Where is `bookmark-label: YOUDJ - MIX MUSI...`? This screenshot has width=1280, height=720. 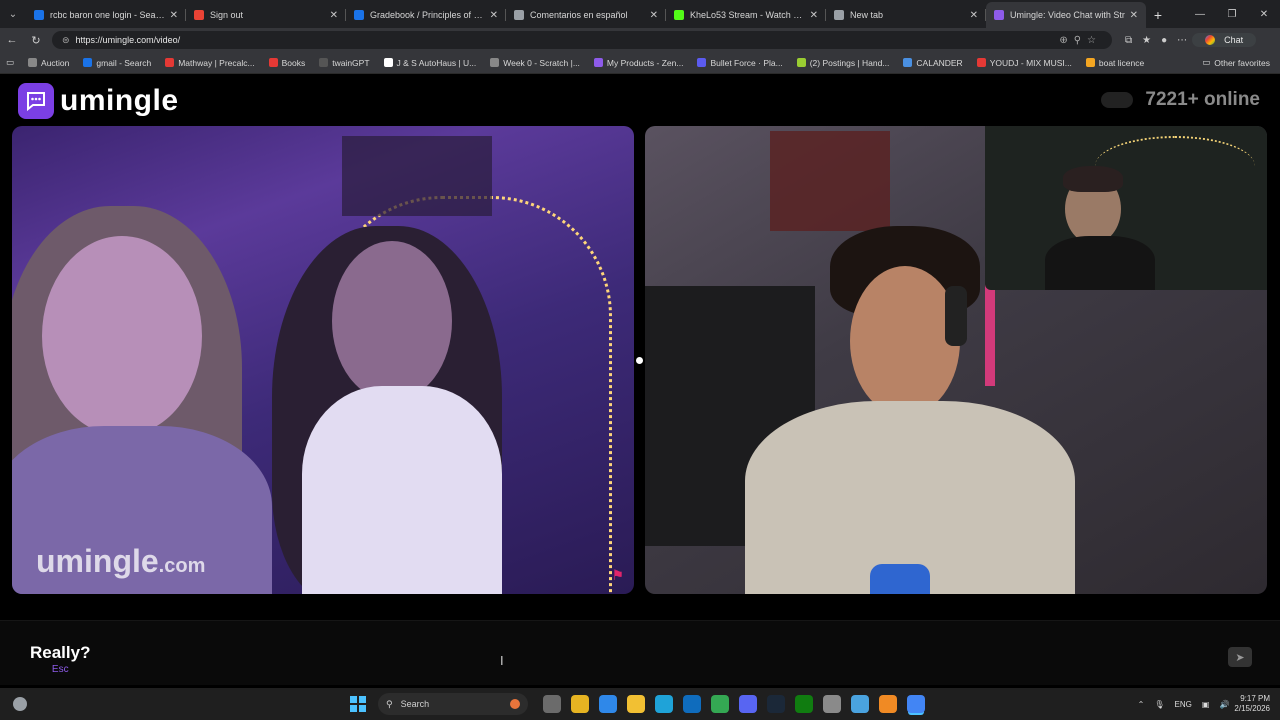
bookmark-label: YOUDJ - MIX MUSI... is located at coordinates (1030, 62).